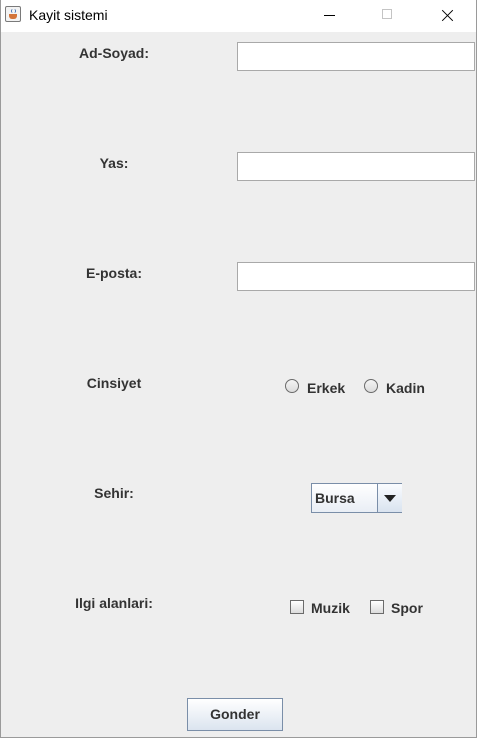  What do you see at coordinates (356, 276) in the screenshot?
I see `email-input` at bounding box center [356, 276].